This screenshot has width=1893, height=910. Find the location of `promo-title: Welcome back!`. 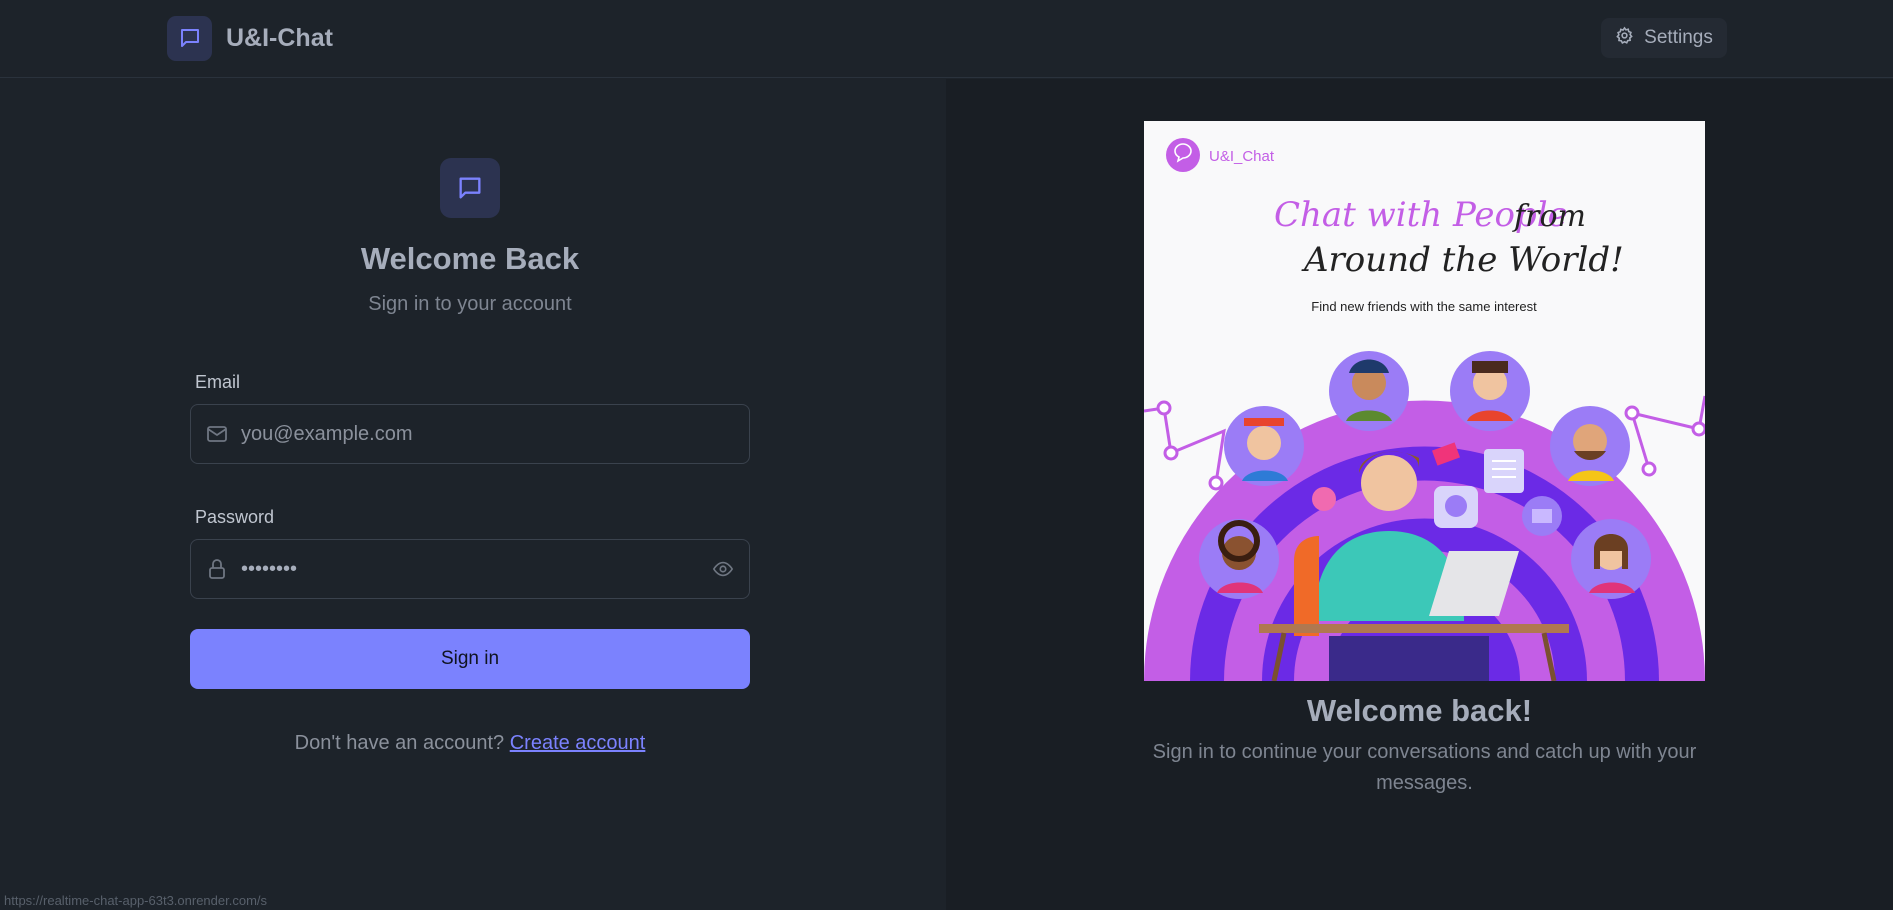

promo-title: Welcome back! is located at coordinates (1419, 710).